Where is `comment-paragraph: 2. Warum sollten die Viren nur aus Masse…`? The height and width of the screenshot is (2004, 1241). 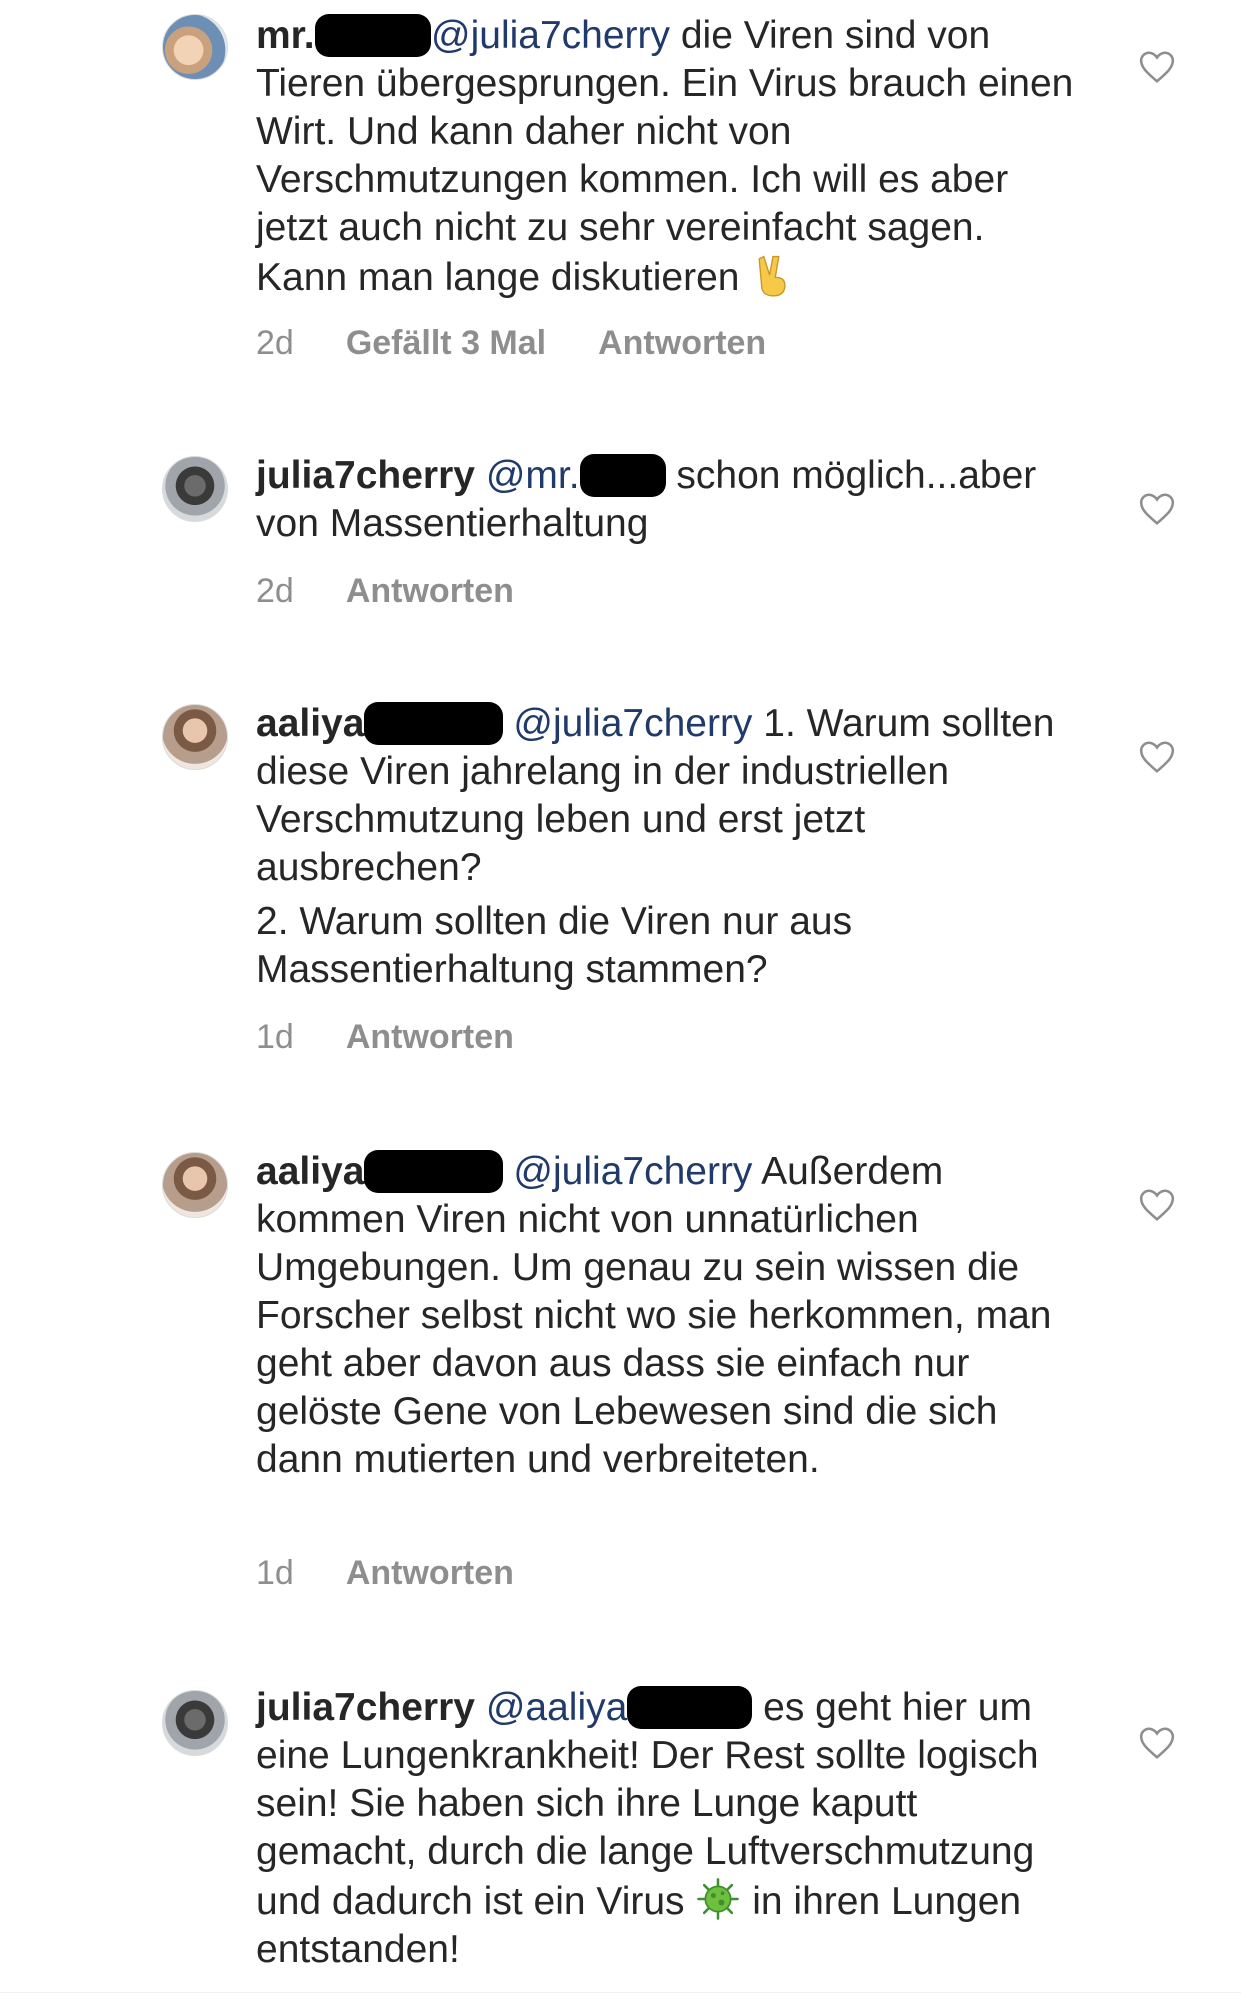 comment-paragraph: 2. Warum sollten die Viren nur aus Masse… is located at coordinates (554, 945).